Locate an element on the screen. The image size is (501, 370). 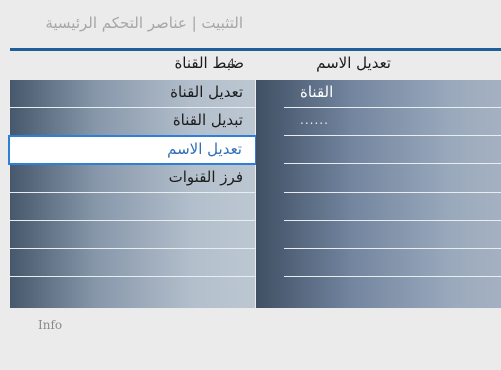
header-left-value: 4 is located at coordinates (231, 63).